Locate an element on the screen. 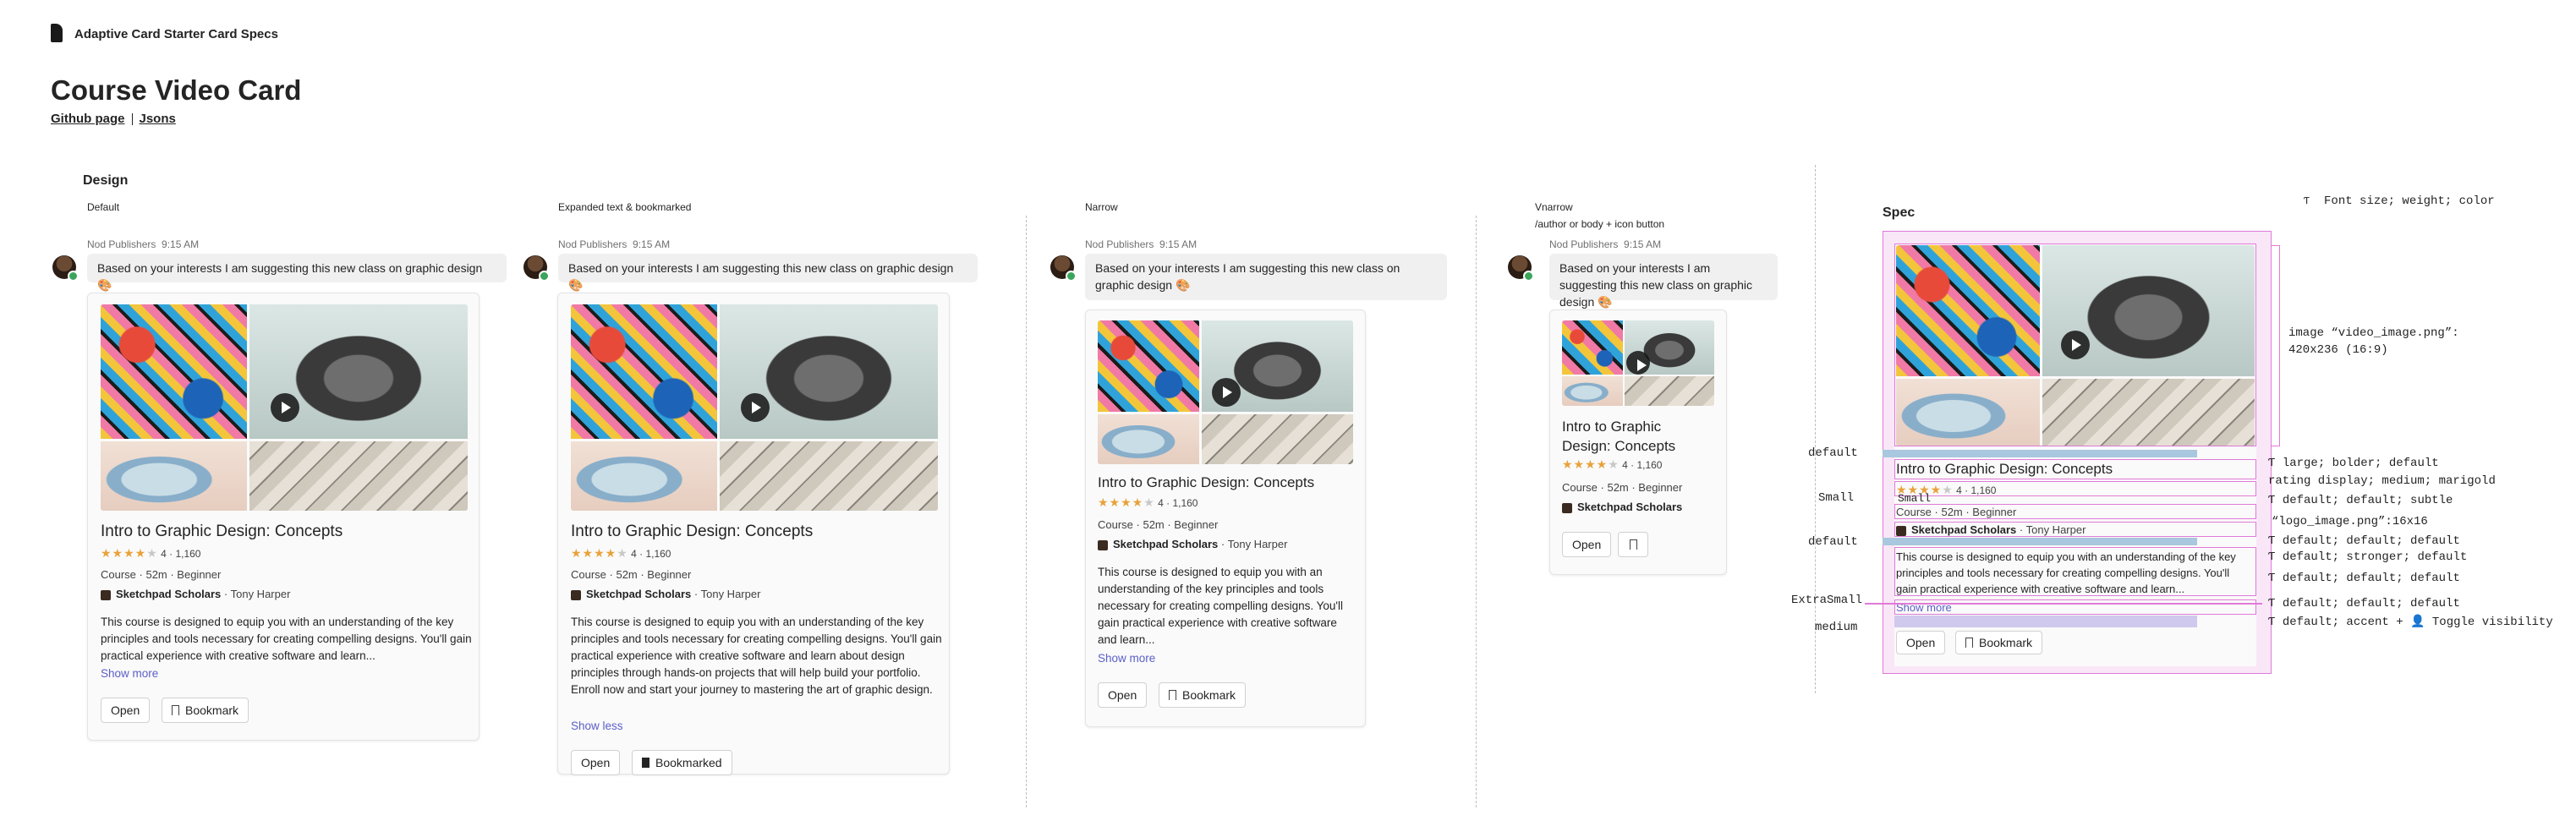 This screenshot has height=821, width=2576. spec-label: ExtraSmall is located at coordinates (1827, 601).